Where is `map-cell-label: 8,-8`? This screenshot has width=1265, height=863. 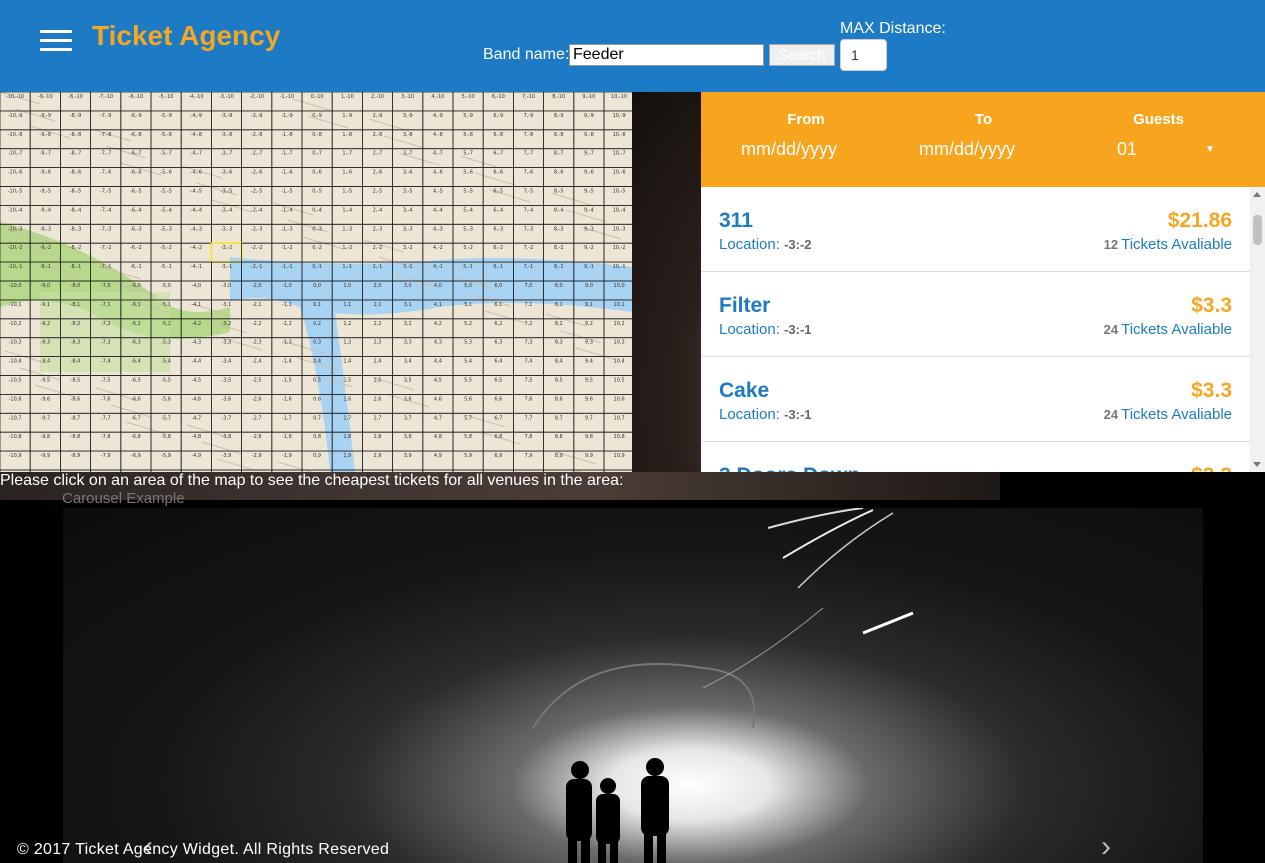
map-cell-label: 8,-8 is located at coordinates (559, 135).